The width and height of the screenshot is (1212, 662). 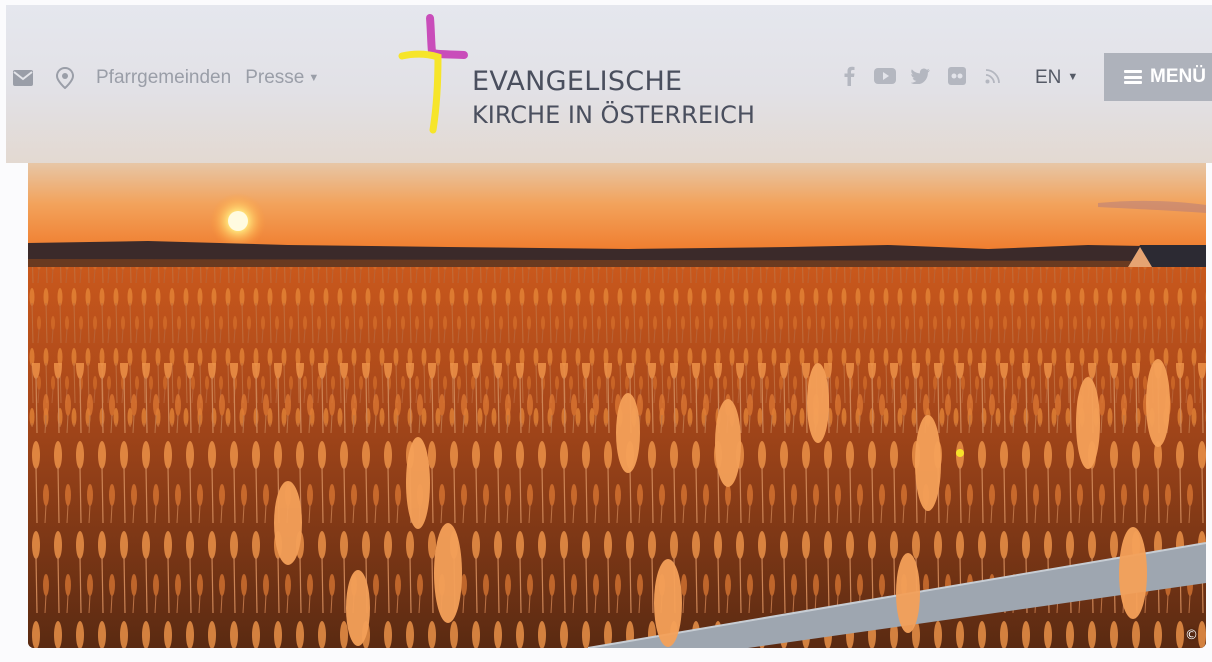 What do you see at coordinates (885, 76) in the screenshot?
I see `youtube-icon` at bounding box center [885, 76].